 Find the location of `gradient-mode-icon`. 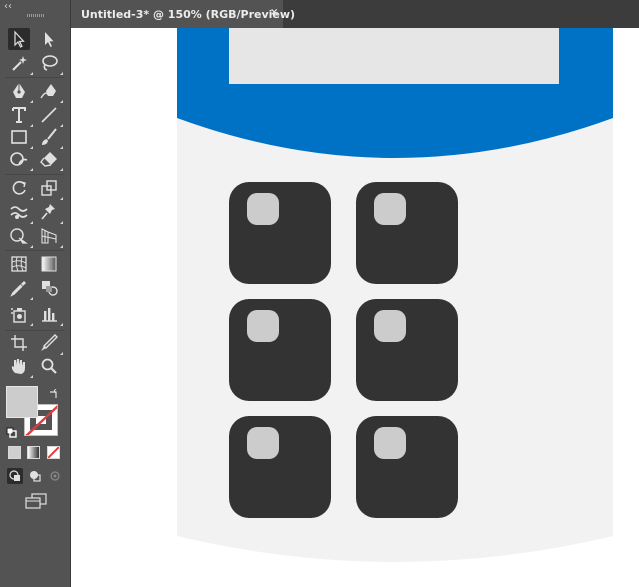

gradient-mode-icon is located at coordinates (33, 452).